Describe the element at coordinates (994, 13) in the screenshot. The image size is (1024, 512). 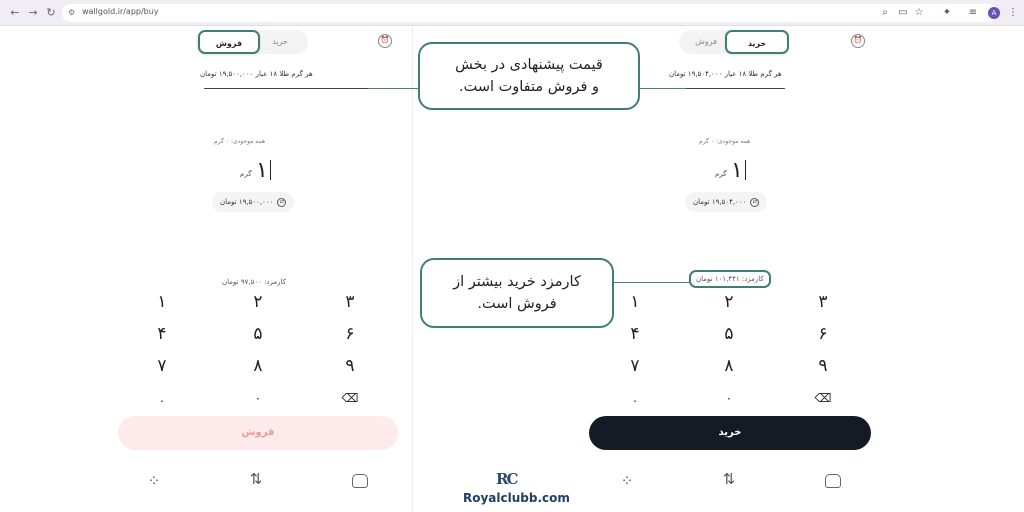
I see `profile-avatar: A` at that location.